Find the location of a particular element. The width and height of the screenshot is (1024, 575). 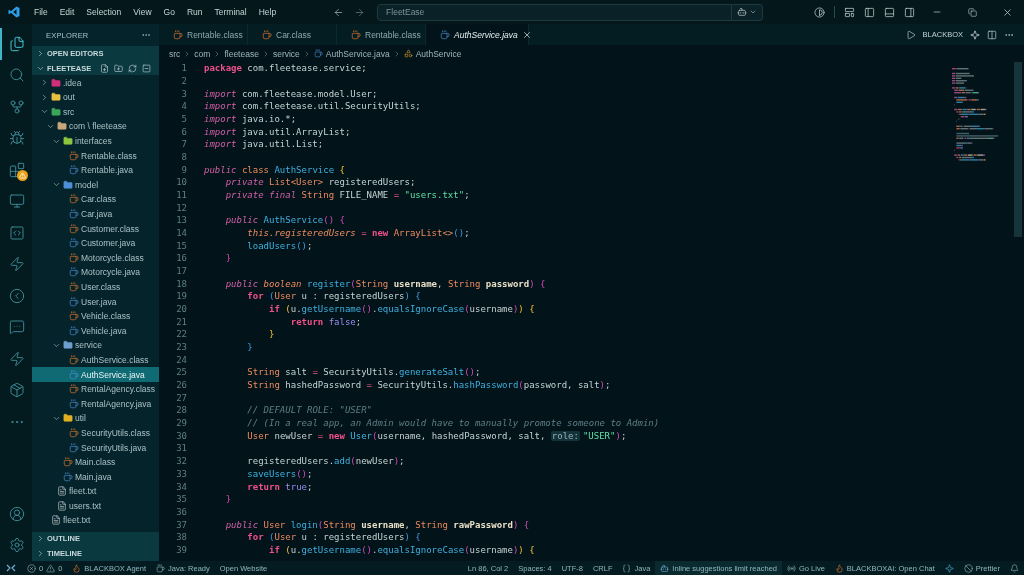

menu-item: Help is located at coordinates (267, 12).